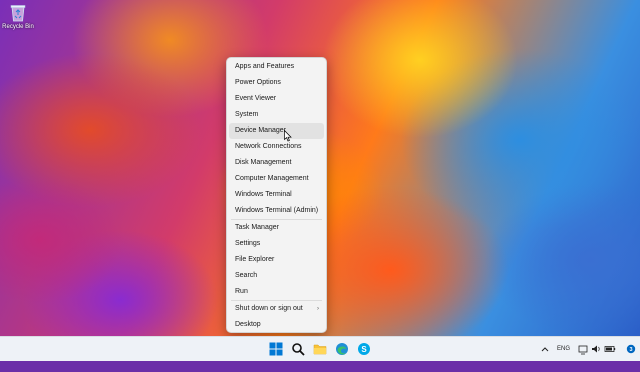 This screenshot has width=640, height=372. What do you see at coordinates (276, 115) in the screenshot?
I see `menu-item-system: System` at bounding box center [276, 115].